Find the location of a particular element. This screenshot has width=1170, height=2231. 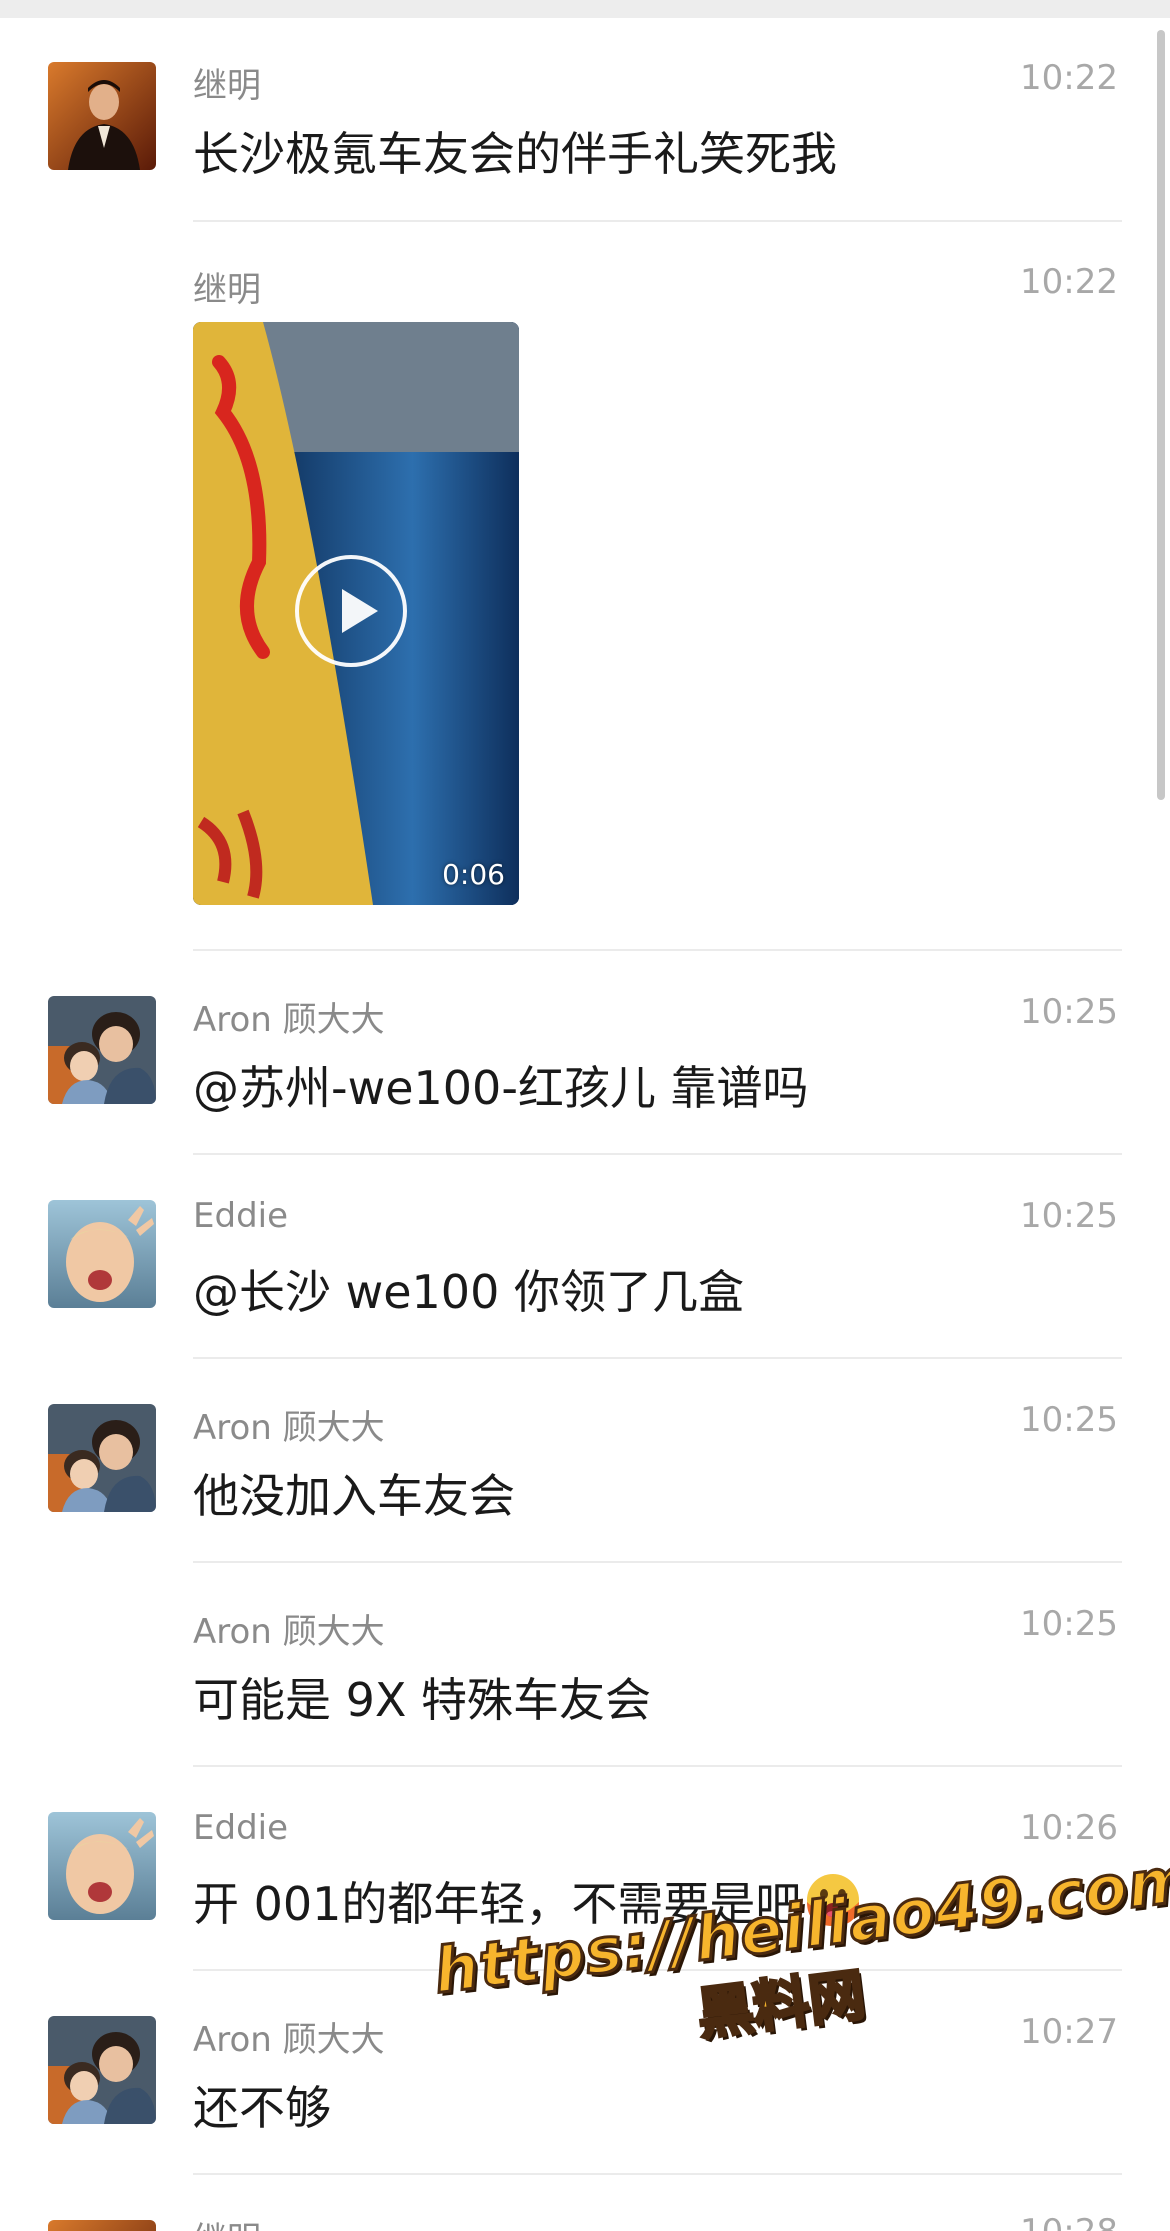

video-duration: 0:06 is located at coordinates (473, 874).